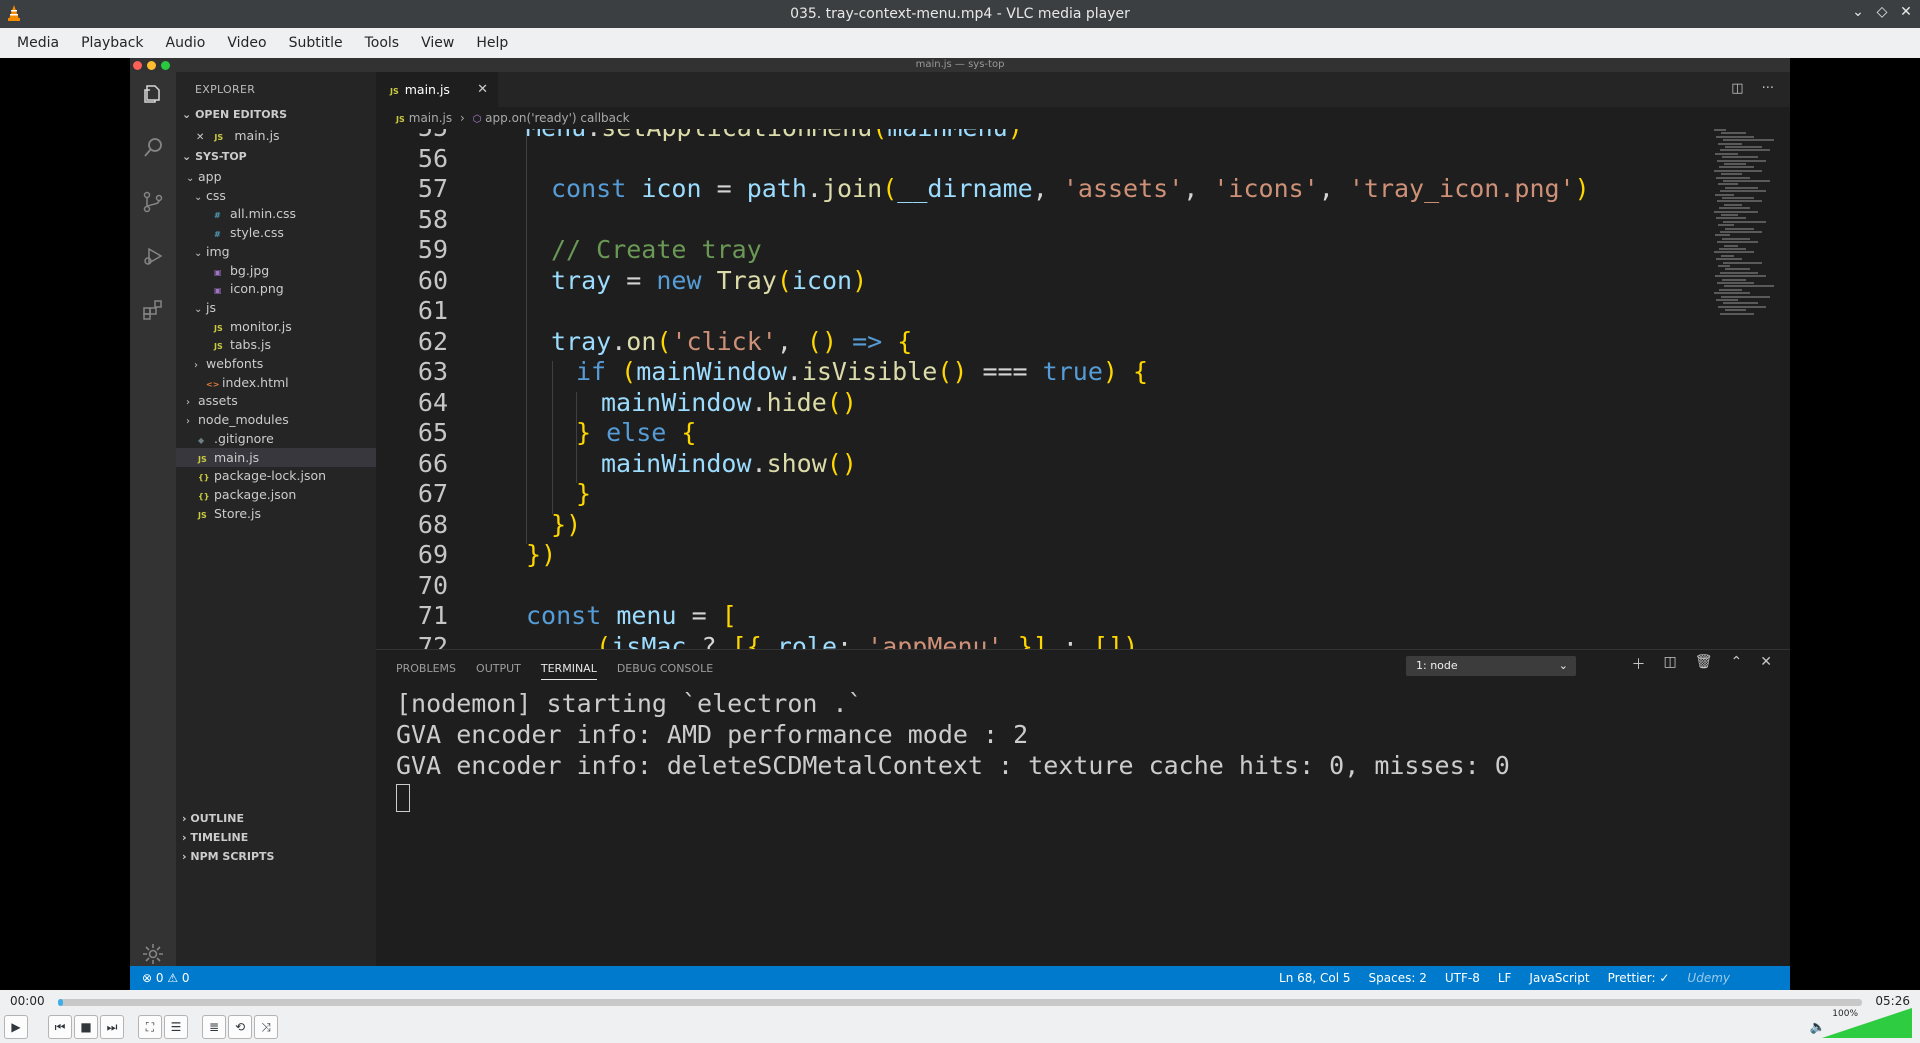 The image size is (1920, 1043). I want to click on code-line: mainWindow.show(), so click(729, 463).